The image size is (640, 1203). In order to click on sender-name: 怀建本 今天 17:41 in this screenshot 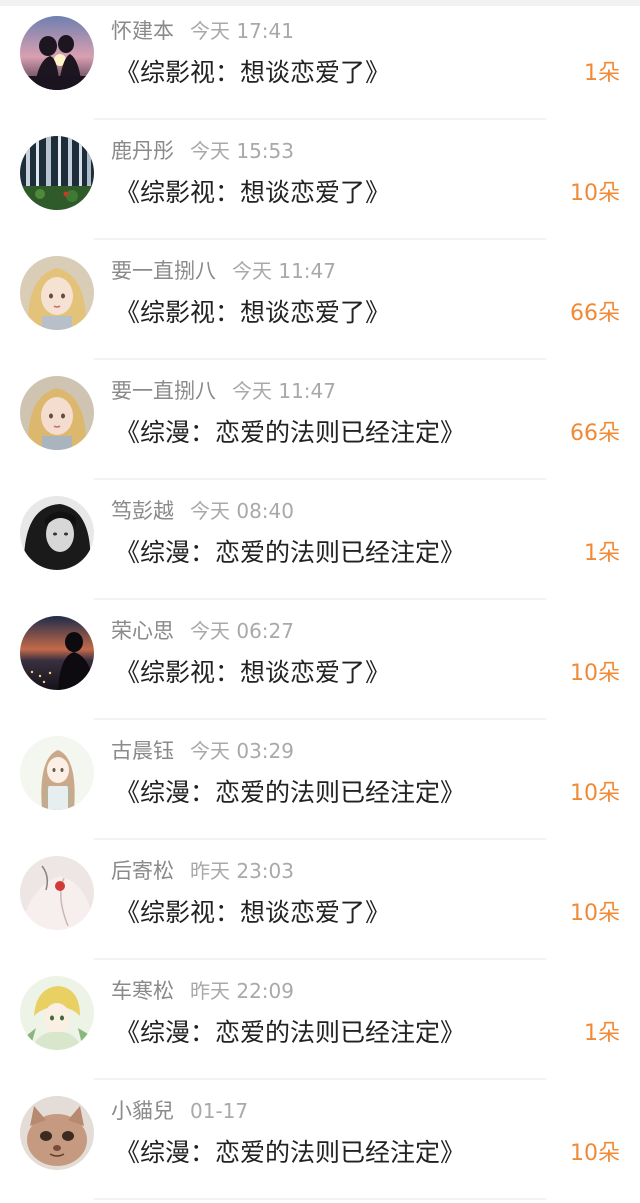, I will do `click(202, 31)`.